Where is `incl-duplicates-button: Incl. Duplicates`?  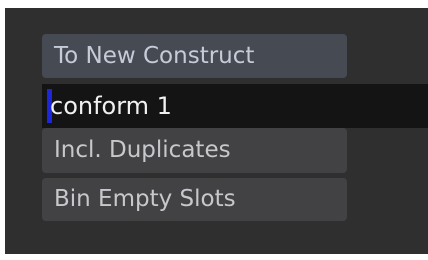
incl-duplicates-button: Incl. Duplicates is located at coordinates (194, 150).